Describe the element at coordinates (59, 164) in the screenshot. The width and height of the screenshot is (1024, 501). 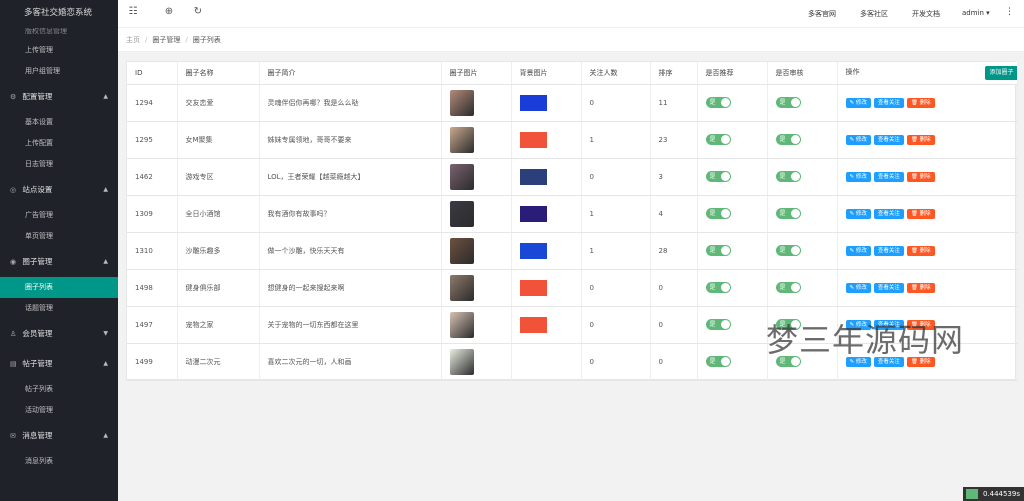
I see `sidebar-item: 日志管理` at that location.